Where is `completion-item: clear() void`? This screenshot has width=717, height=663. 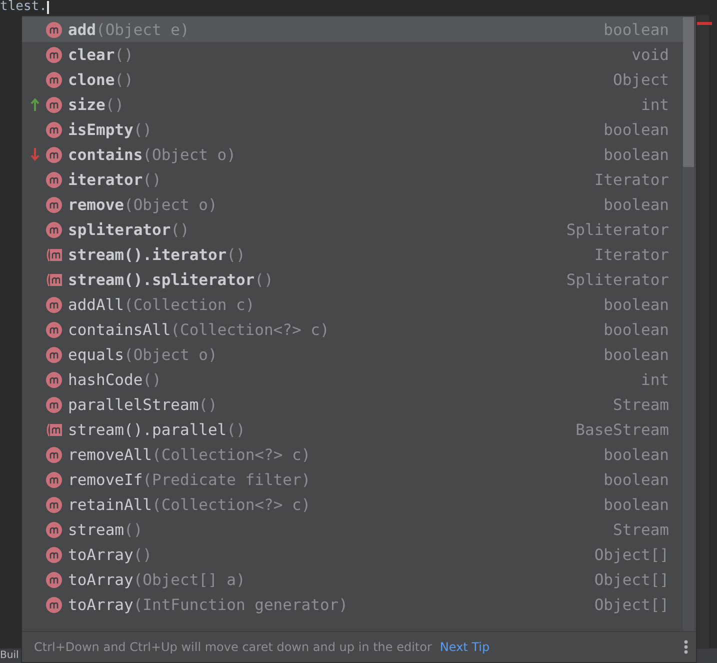
completion-item: clear() void is located at coordinates (352, 54).